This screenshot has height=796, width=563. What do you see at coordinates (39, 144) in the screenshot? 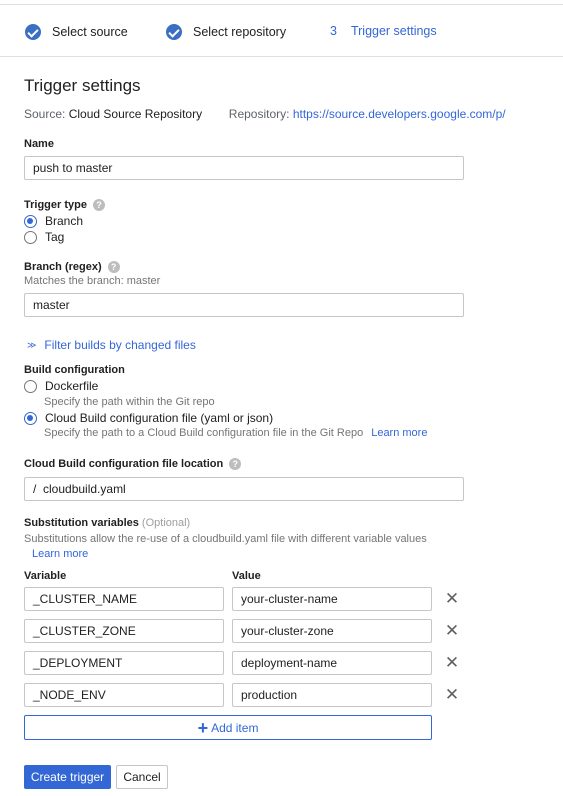
I see `name-label: Name` at bounding box center [39, 144].